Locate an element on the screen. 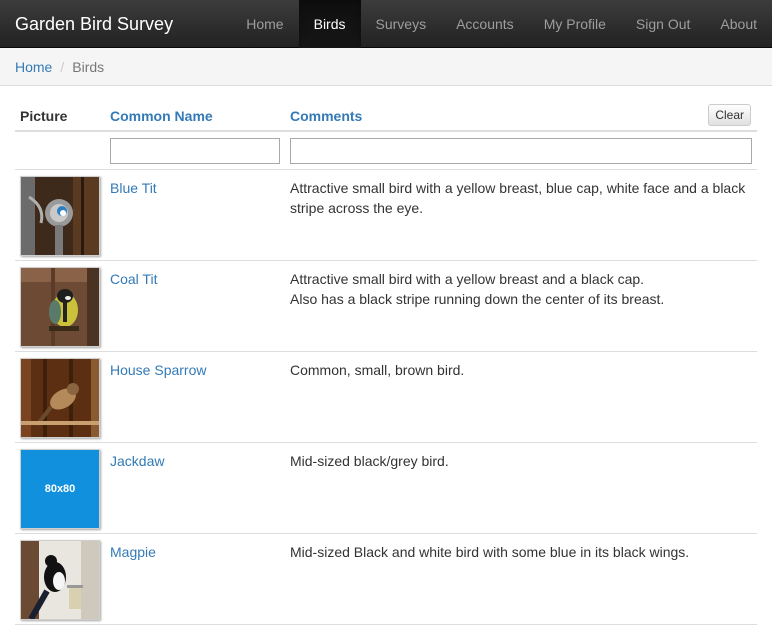 The width and height of the screenshot is (772, 627). nav-item-about: About is located at coordinates (738, 24).